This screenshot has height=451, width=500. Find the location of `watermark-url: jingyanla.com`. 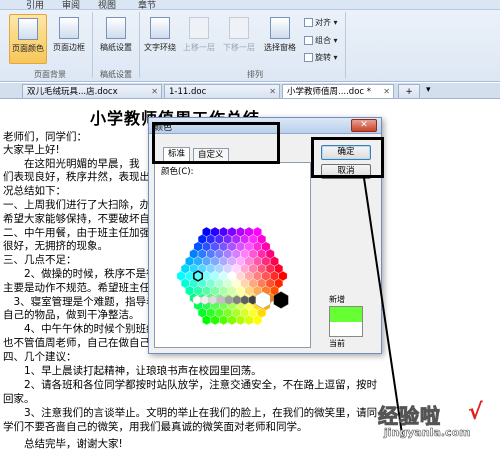

watermark-url: jingyanla.com is located at coordinates (427, 433).